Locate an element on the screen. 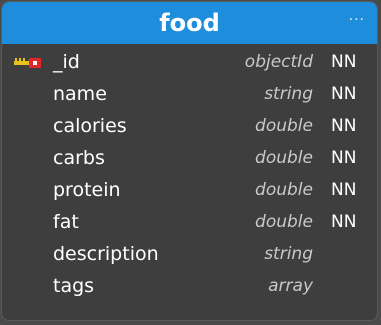 This screenshot has width=381, height=325. field-name: calories is located at coordinates (90, 126).